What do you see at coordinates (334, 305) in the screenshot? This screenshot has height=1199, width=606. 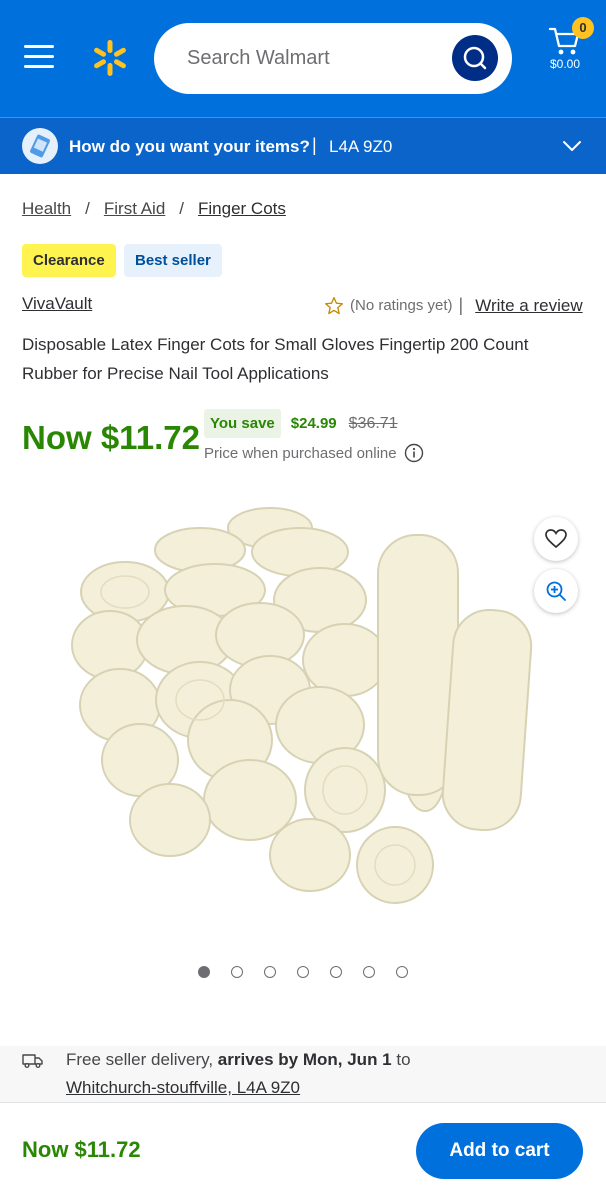 I see `star-icon` at bounding box center [334, 305].